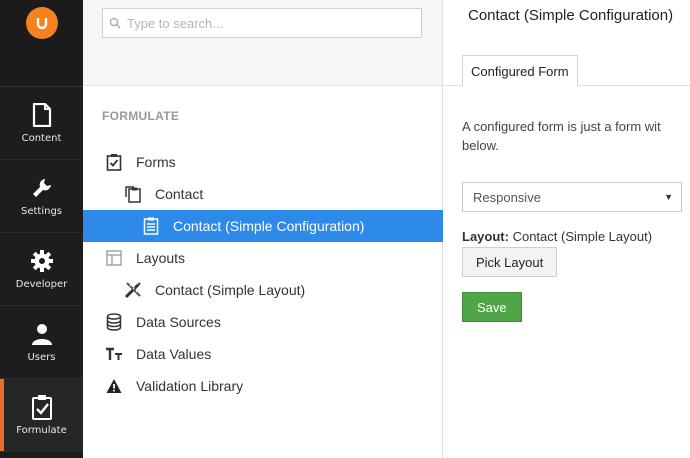  Describe the element at coordinates (41, 430) in the screenshot. I see `nav-item-label: Formulate` at that location.